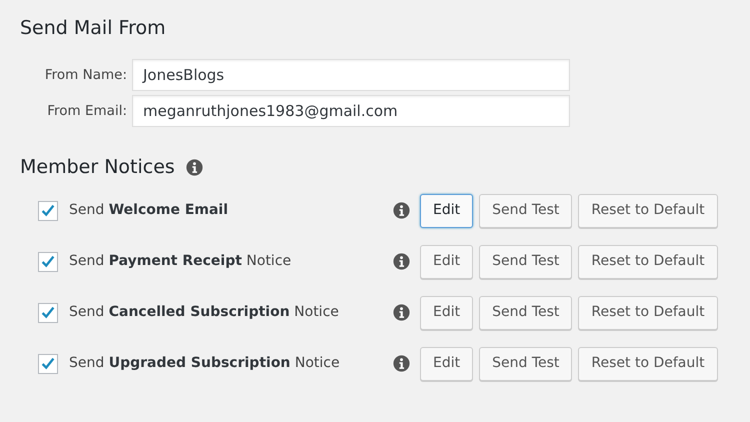 The width and height of the screenshot is (750, 422). Describe the element at coordinates (205, 363) in the screenshot. I see `notice-label: Send Upgraded Subscription Notice` at that location.